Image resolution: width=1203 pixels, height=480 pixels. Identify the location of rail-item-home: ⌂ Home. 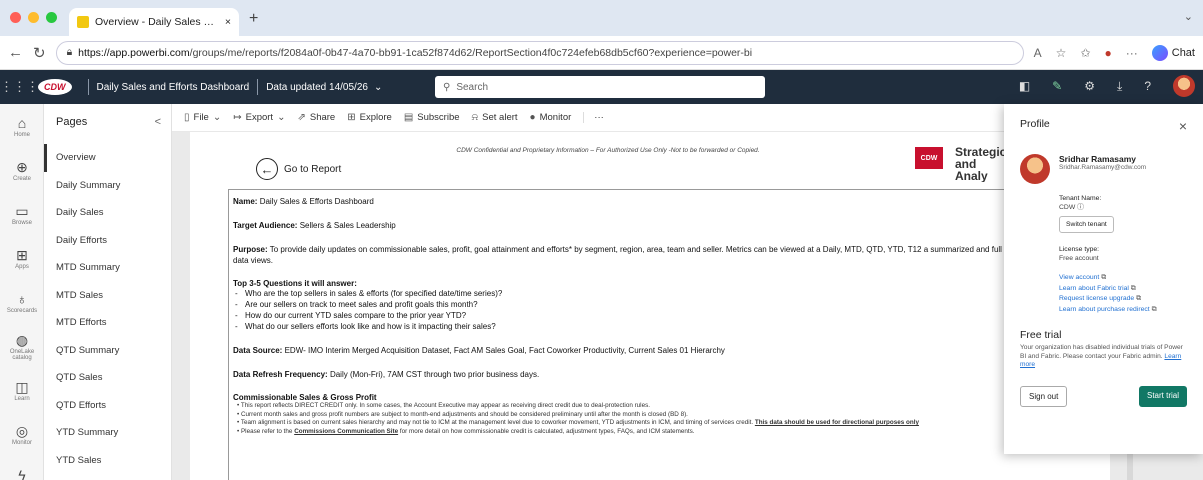
(22, 126).